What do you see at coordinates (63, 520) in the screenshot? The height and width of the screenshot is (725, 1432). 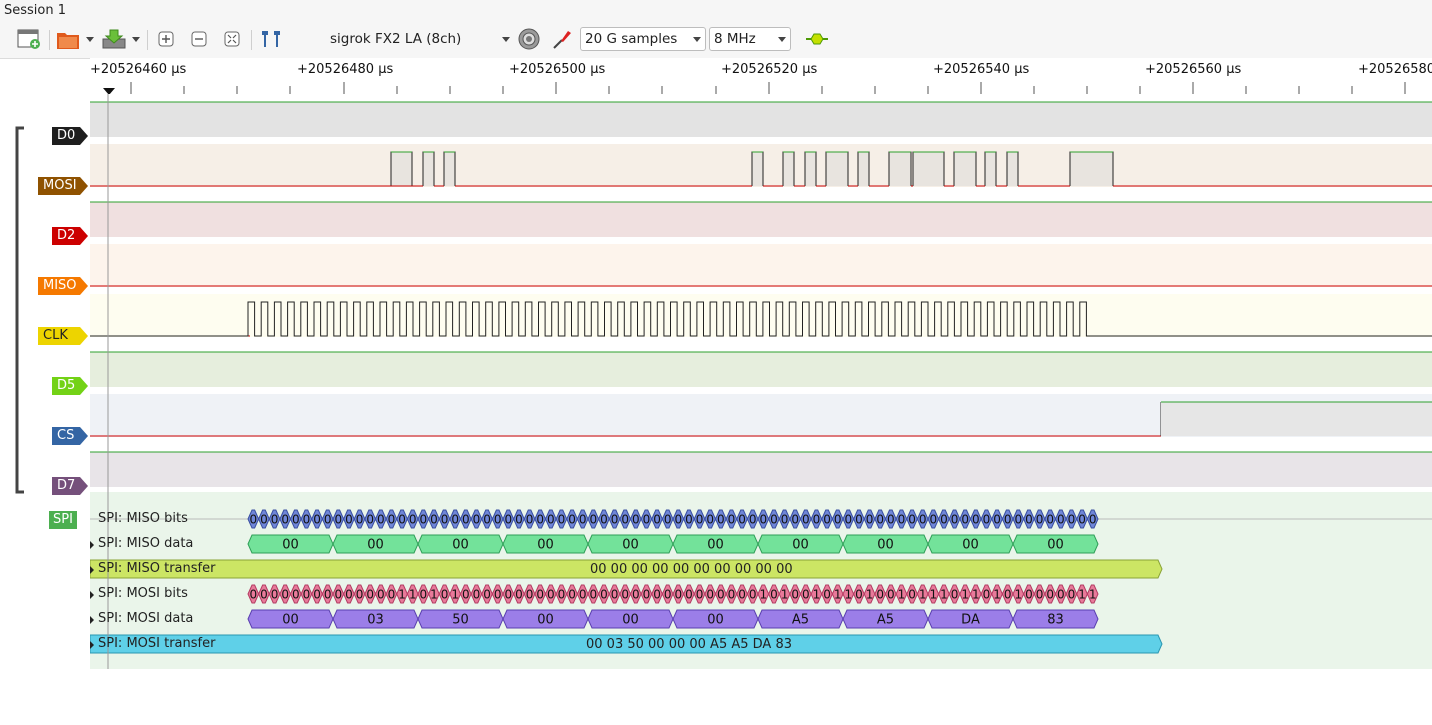 I see `decoder-tag: SPI` at bounding box center [63, 520].